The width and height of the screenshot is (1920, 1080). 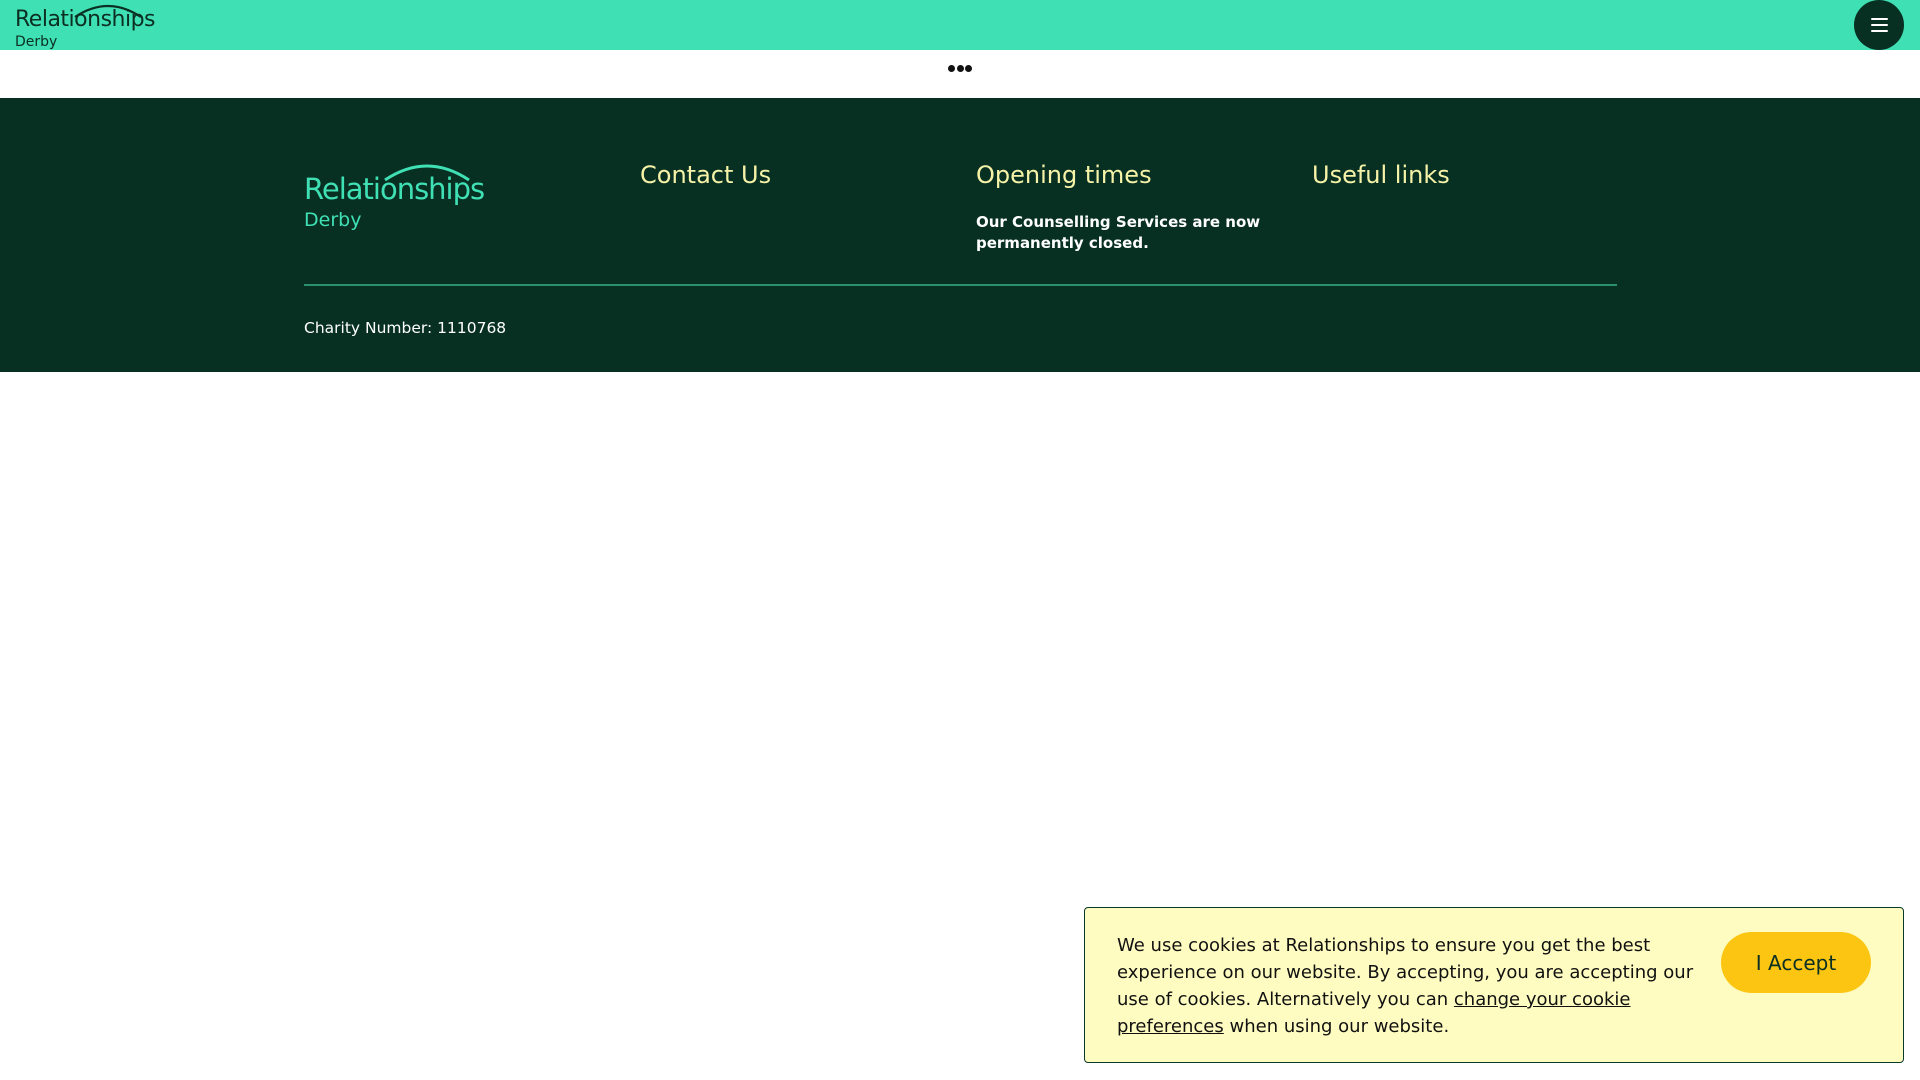 I want to click on logo-wordmark: Relationships, so click(x=85, y=19).